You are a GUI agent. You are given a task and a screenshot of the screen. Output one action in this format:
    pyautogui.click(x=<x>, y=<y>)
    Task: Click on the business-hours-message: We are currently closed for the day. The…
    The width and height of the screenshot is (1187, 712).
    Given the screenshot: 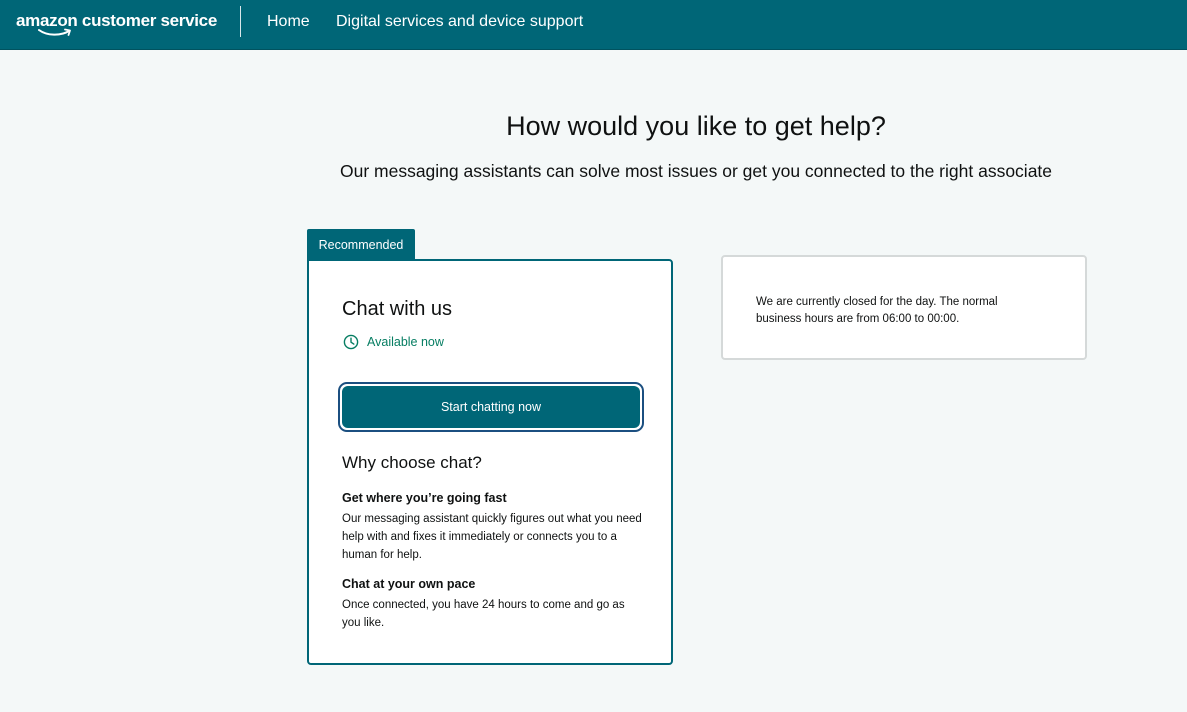 What is the action you would take?
    pyautogui.click(x=877, y=310)
    